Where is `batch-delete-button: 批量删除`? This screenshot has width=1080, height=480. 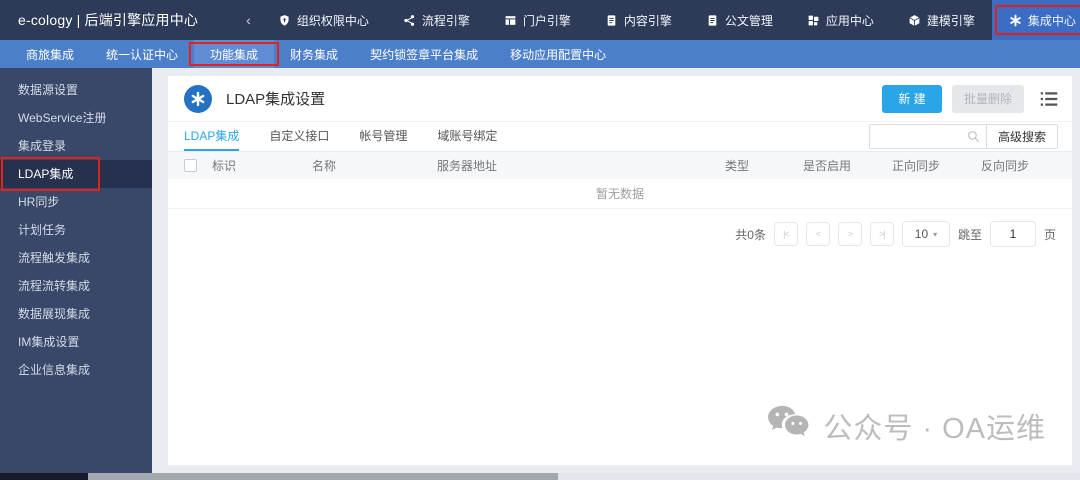
batch-delete-button: 批量删除 is located at coordinates (988, 98).